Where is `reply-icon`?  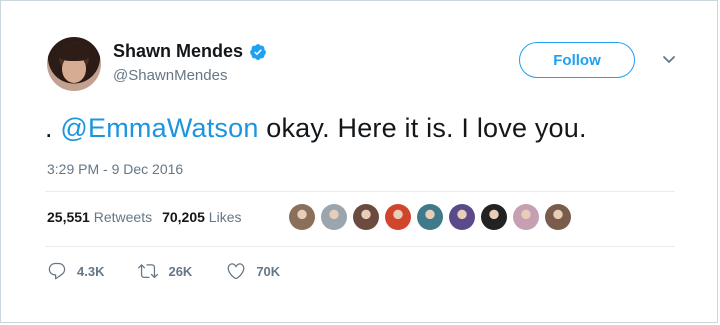 reply-icon is located at coordinates (57, 271).